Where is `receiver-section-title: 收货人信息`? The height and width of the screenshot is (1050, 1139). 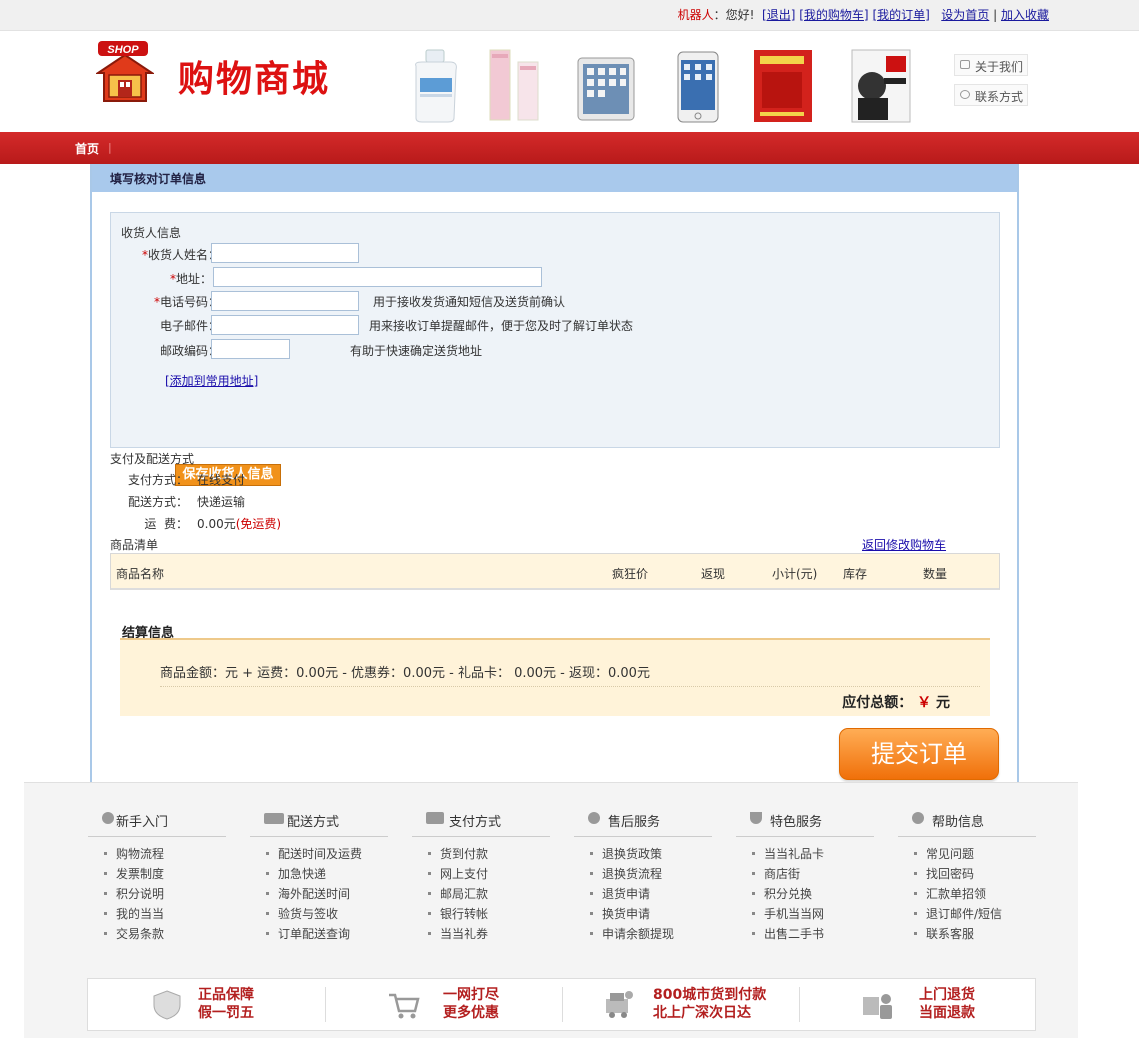
receiver-section-title: 收货人信息 is located at coordinates (151, 233).